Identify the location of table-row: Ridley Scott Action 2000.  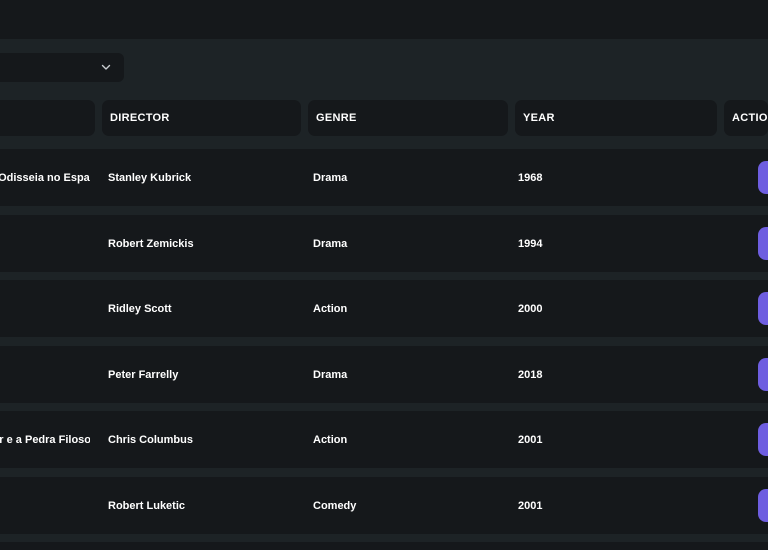
(384, 308).